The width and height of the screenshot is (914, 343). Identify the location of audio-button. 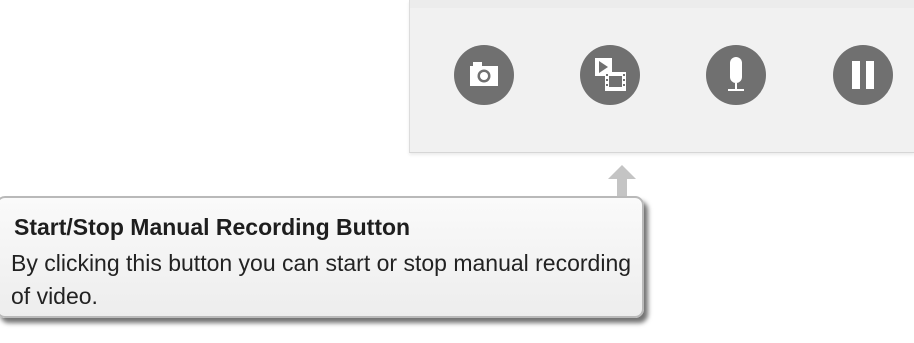
(736, 75).